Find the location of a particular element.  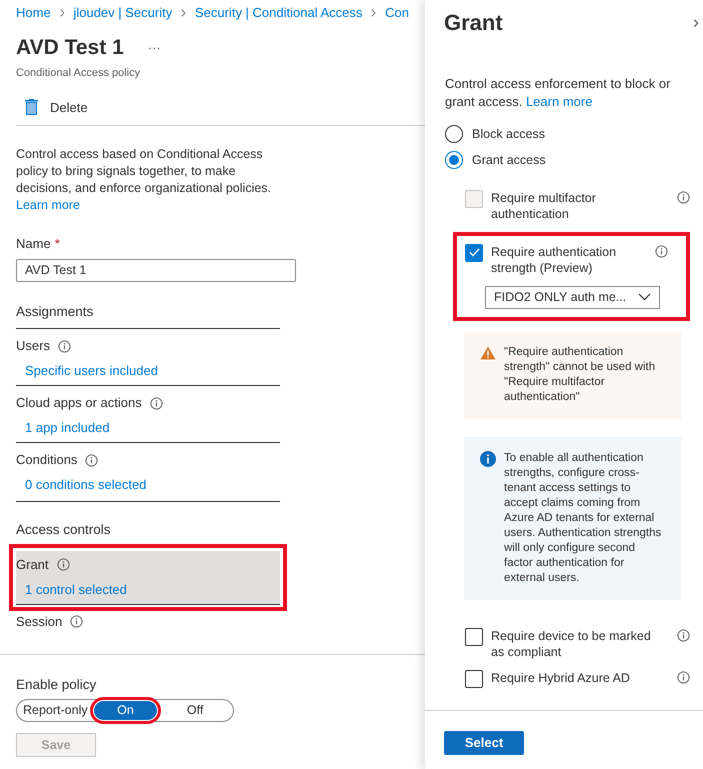

toggle-option: On is located at coordinates (126, 710).